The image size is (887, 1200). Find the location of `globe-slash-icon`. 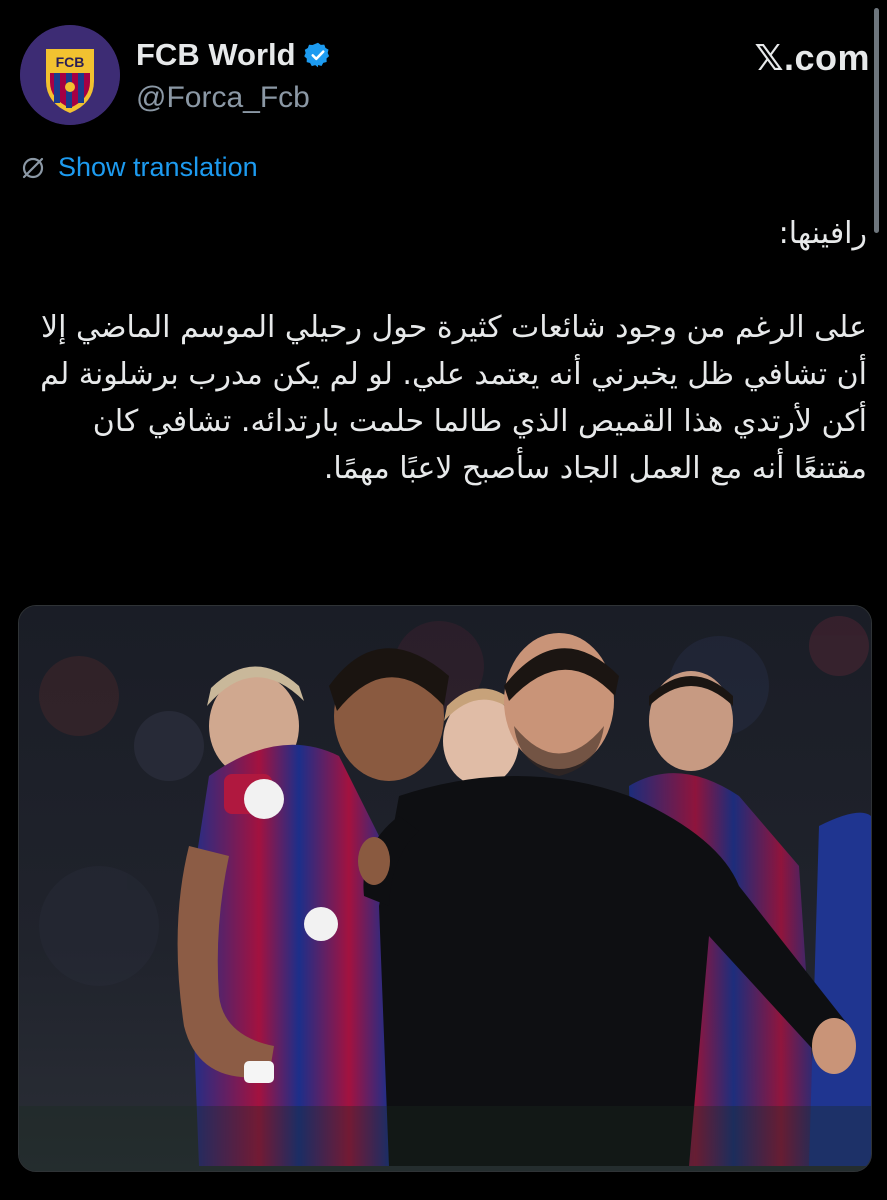

globe-slash-icon is located at coordinates (33, 168).